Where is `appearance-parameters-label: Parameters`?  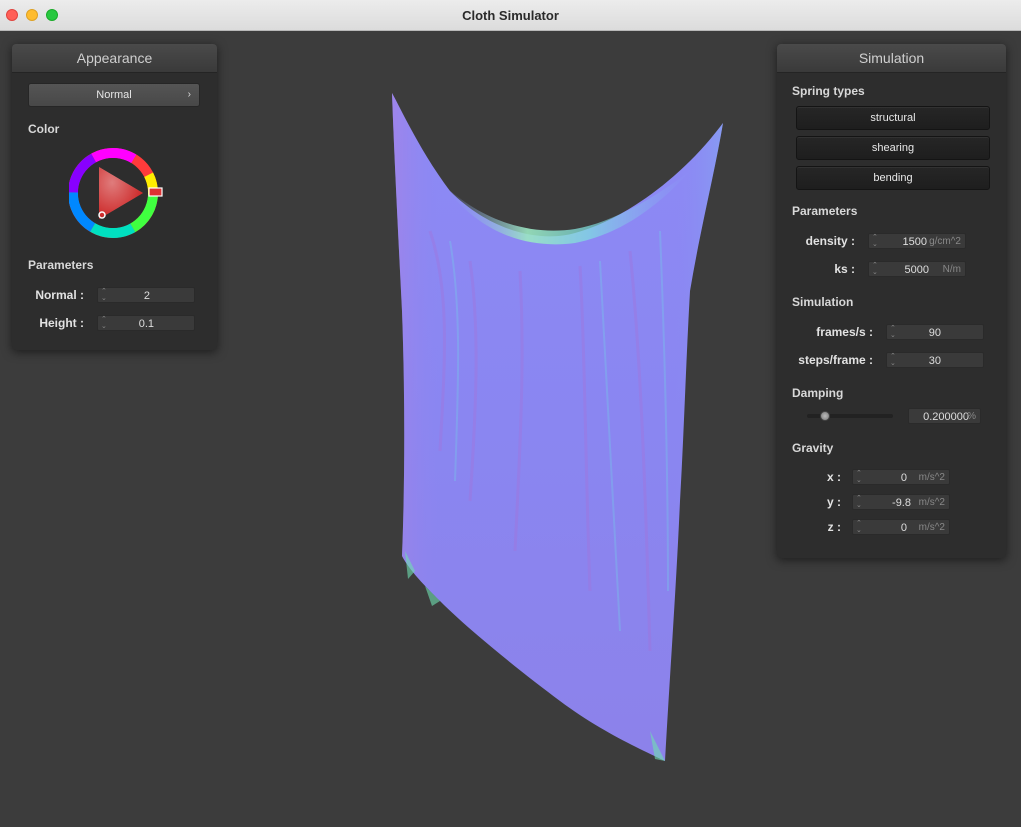 appearance-parameters-label: Parameters is located at coordinates (61, 265).